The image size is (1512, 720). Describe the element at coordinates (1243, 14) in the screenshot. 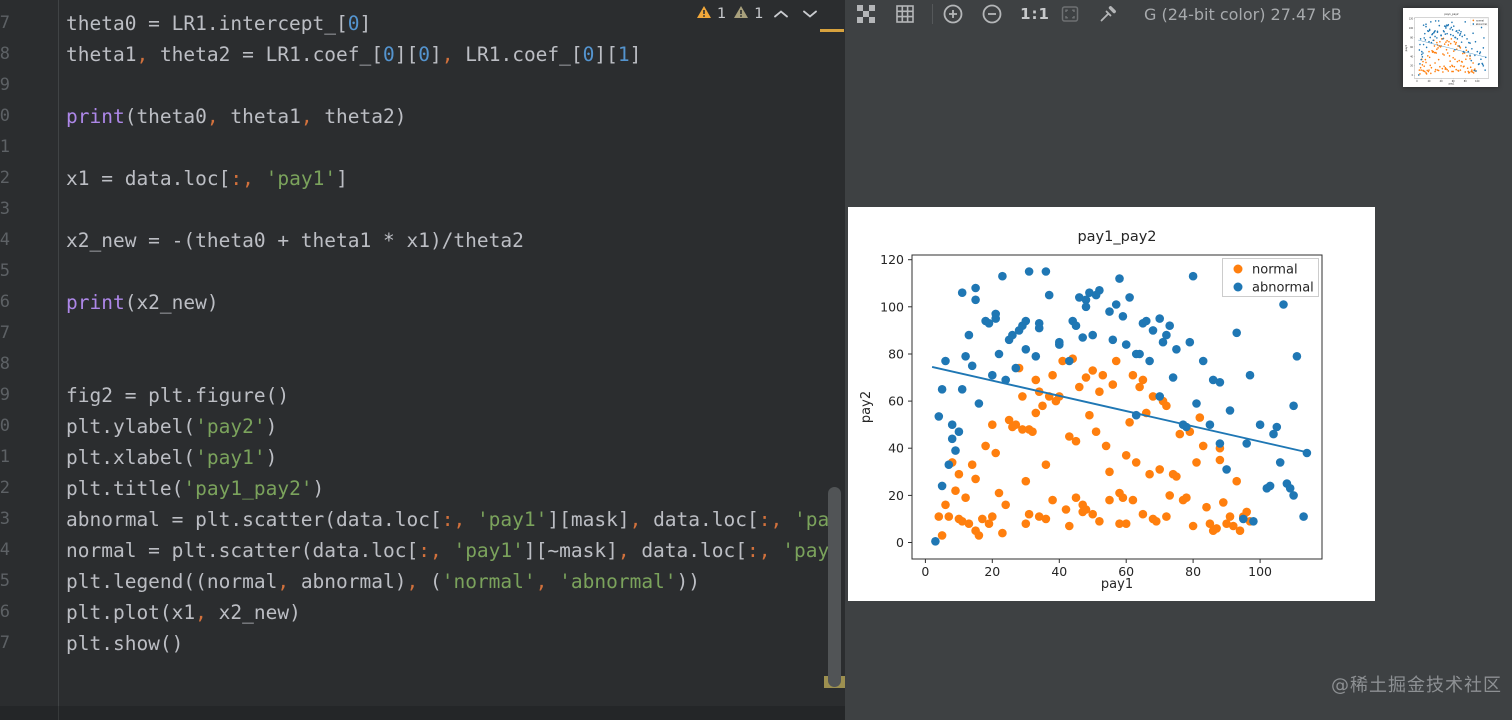

I see `image-info-label: G (24-bit color) 27.47 kB` at that location.